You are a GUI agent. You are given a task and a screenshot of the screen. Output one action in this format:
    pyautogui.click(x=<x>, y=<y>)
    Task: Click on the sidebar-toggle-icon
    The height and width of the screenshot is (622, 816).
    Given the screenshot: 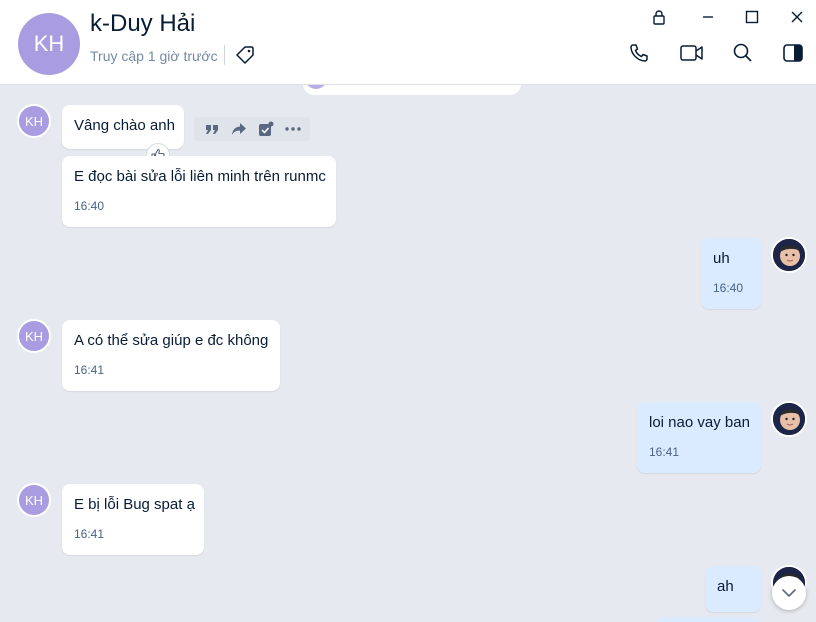 What is the action you would take?
    pyautogui.click(x=793, y=53)
    